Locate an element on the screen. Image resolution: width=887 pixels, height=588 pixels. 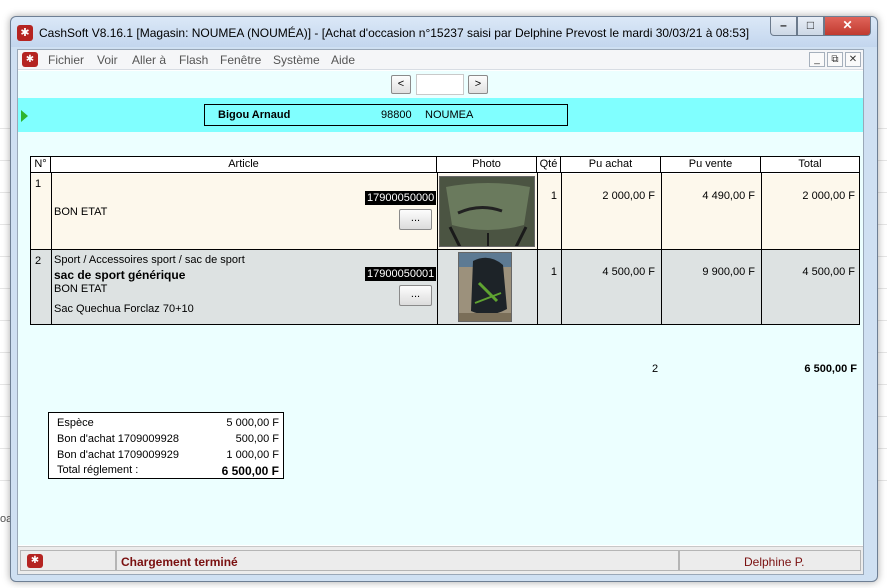
item-total: 4 500,00 F is located at coordinates (828, 272).